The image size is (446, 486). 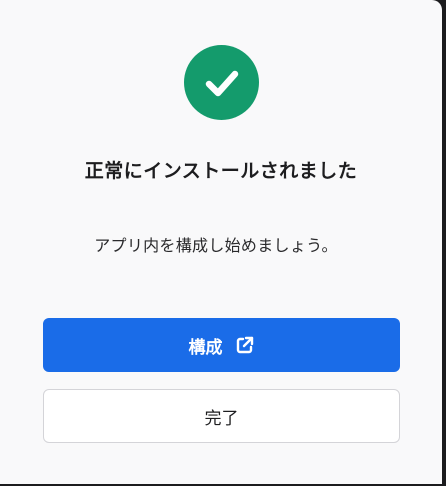 I want to click on checkmark-icon, so click(x=221, y=83).